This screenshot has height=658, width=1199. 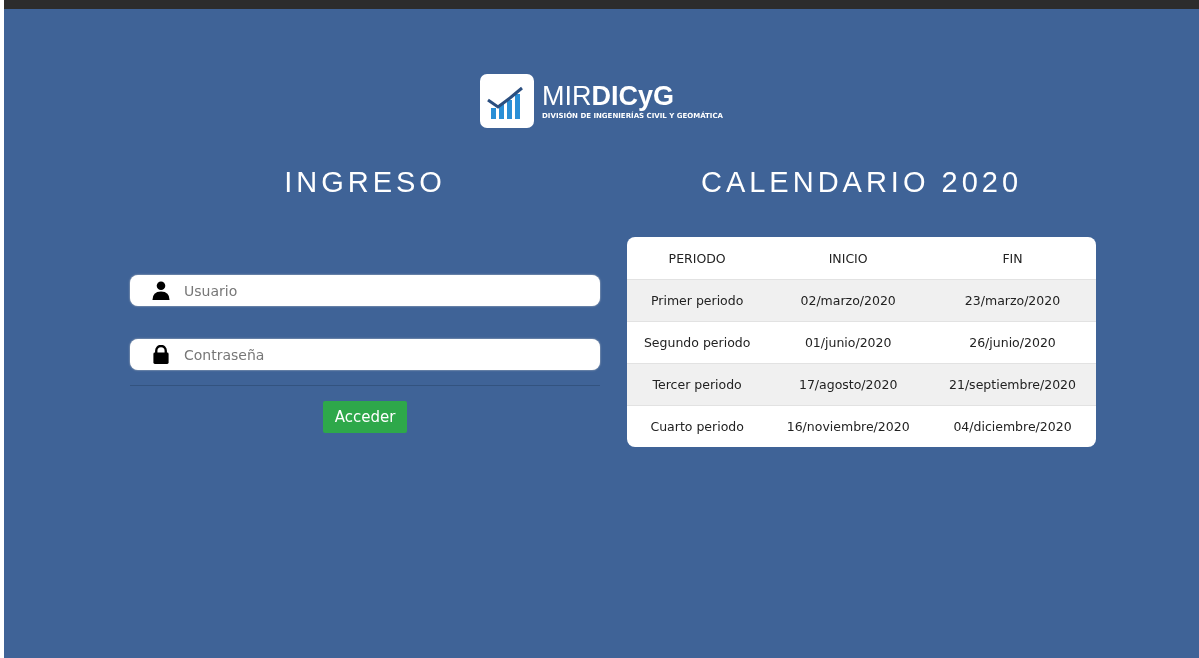 I want to click on calendar-title: CALENDARIO 2020, so click(x=861, y=182).